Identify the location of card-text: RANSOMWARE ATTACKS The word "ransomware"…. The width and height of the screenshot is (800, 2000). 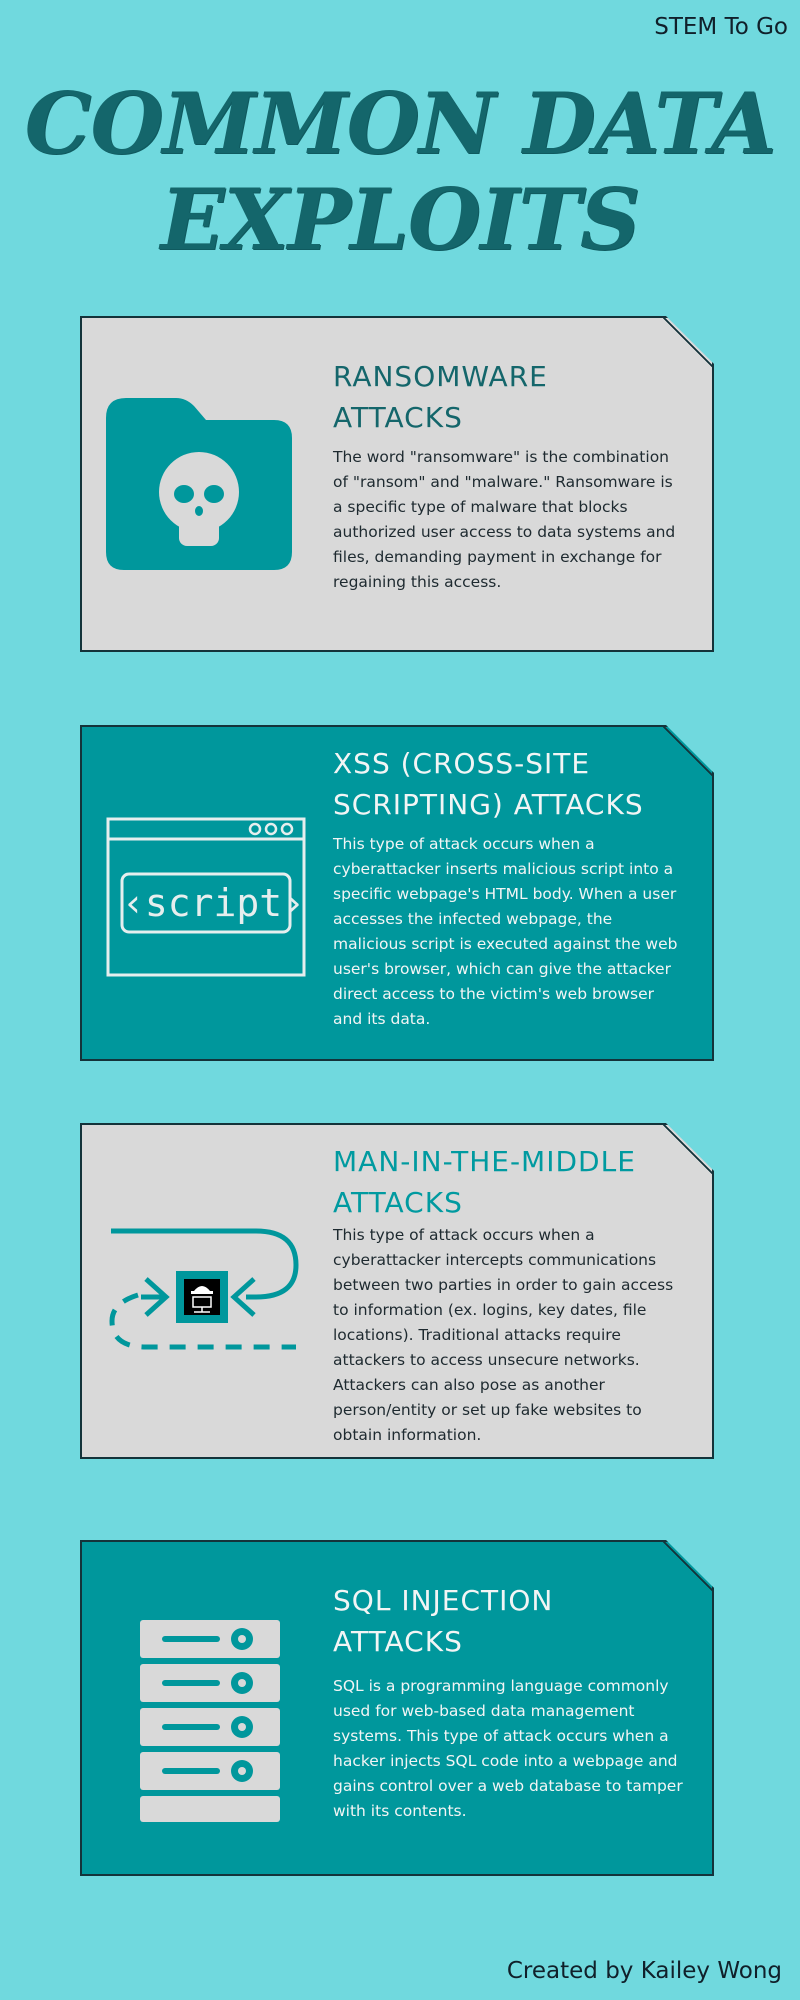
(508, 475).